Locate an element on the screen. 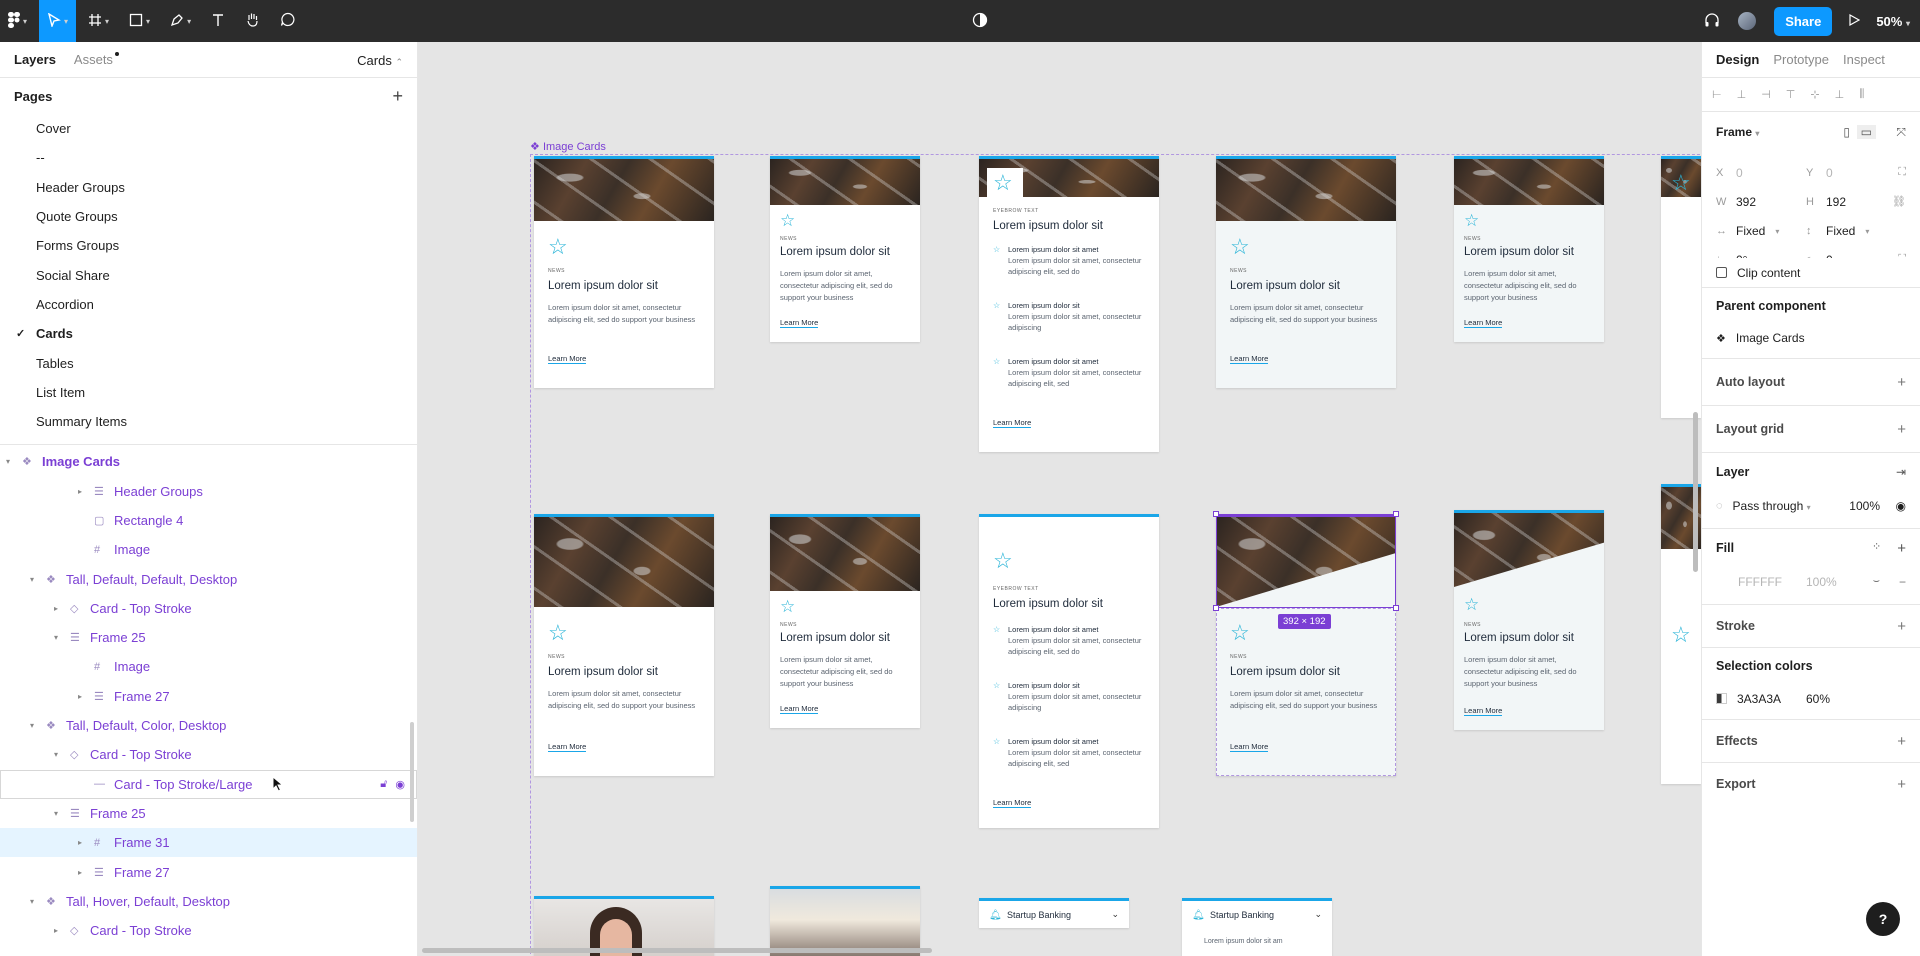  page-item: List Item is located at coordinates (208, 392).